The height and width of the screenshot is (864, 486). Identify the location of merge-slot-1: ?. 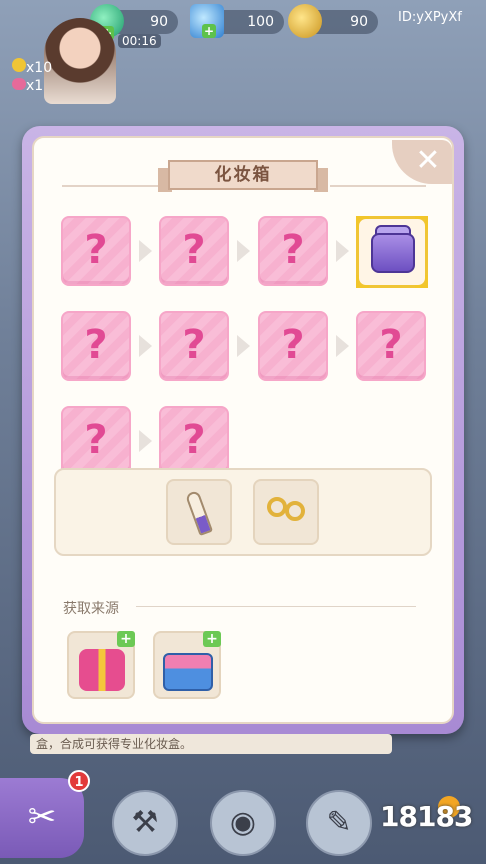
(96, 251).